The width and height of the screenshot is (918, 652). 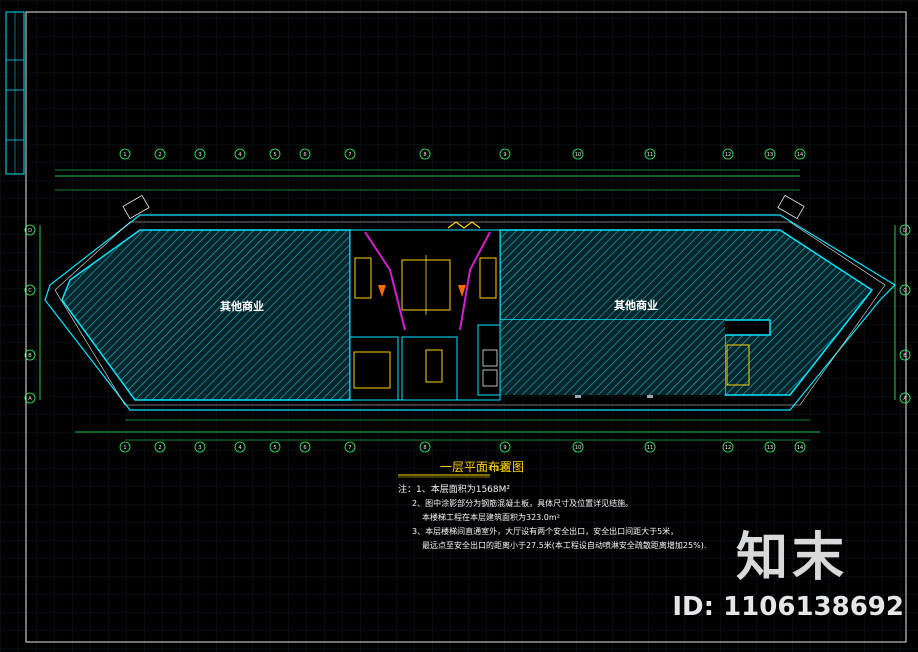 What do you see at coordinates (454, 489) in the screenshot?
I see `note-line: 注：1、本层面积为1568M²` at bounding box center [454, 489].